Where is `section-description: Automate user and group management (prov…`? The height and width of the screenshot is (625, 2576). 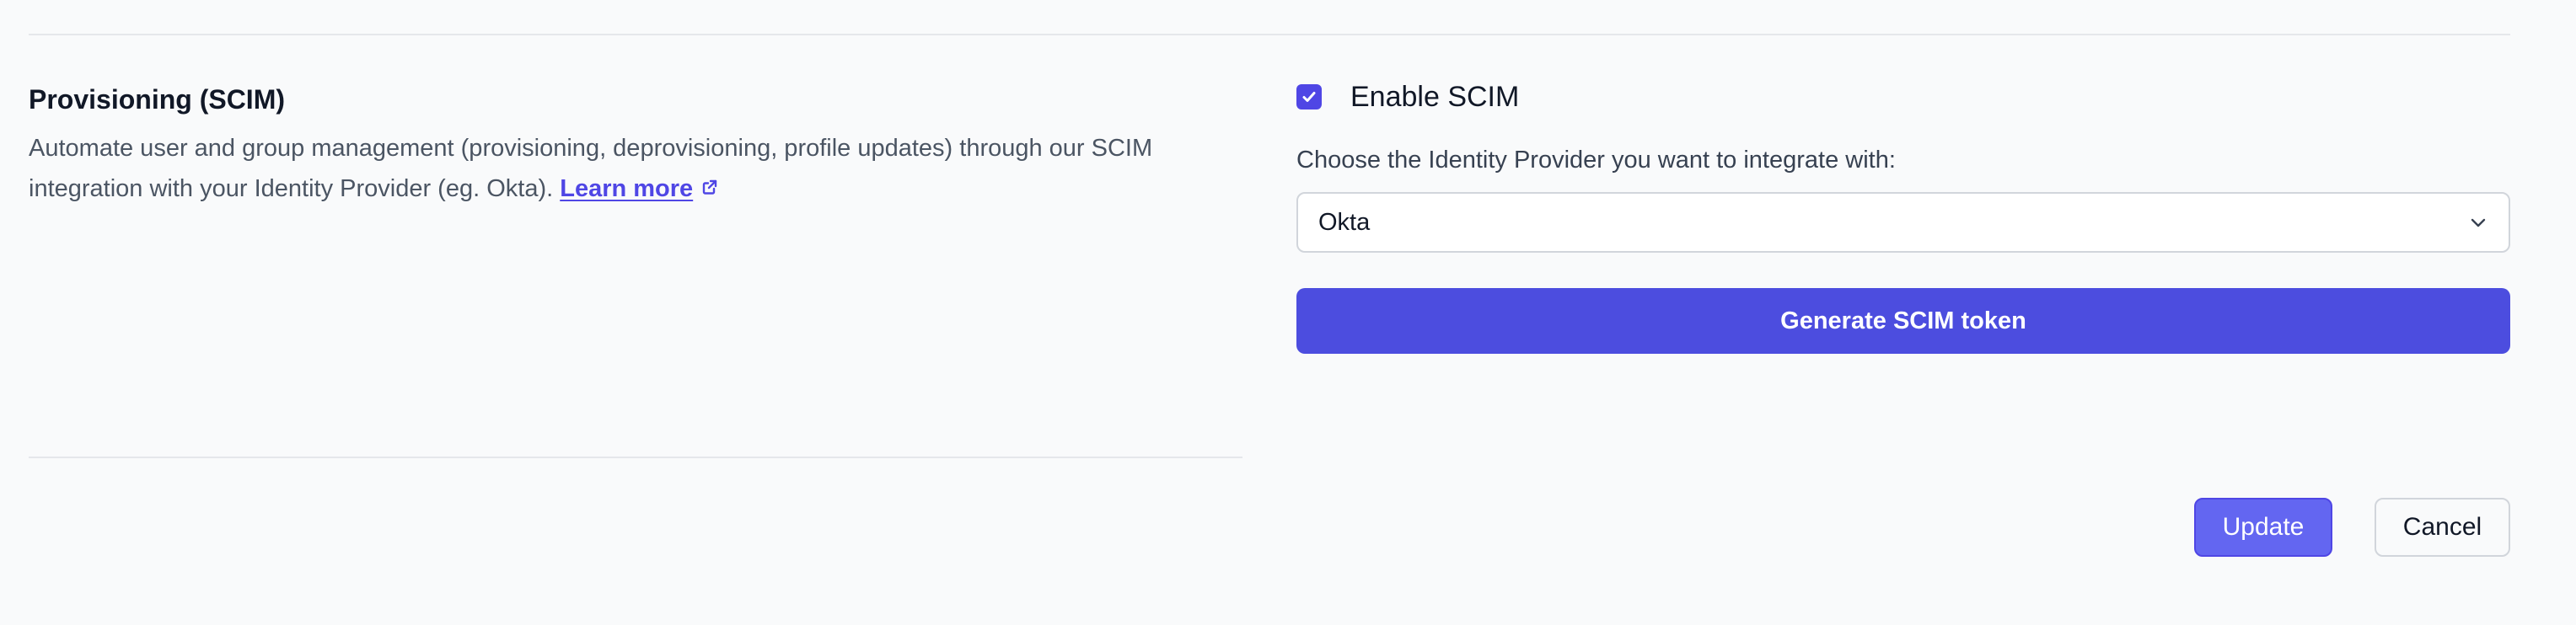
section-description: Automate user and group management (prov… is located at coordinates (635, 168).